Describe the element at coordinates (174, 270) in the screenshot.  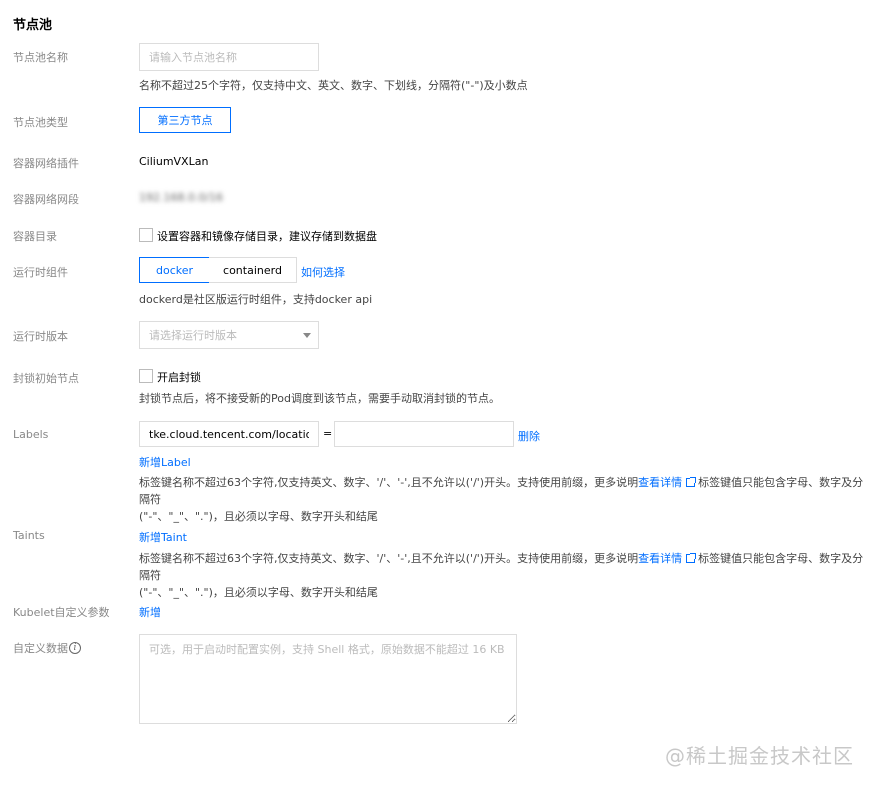
I see `runtime-docker-button: docker` at that location.